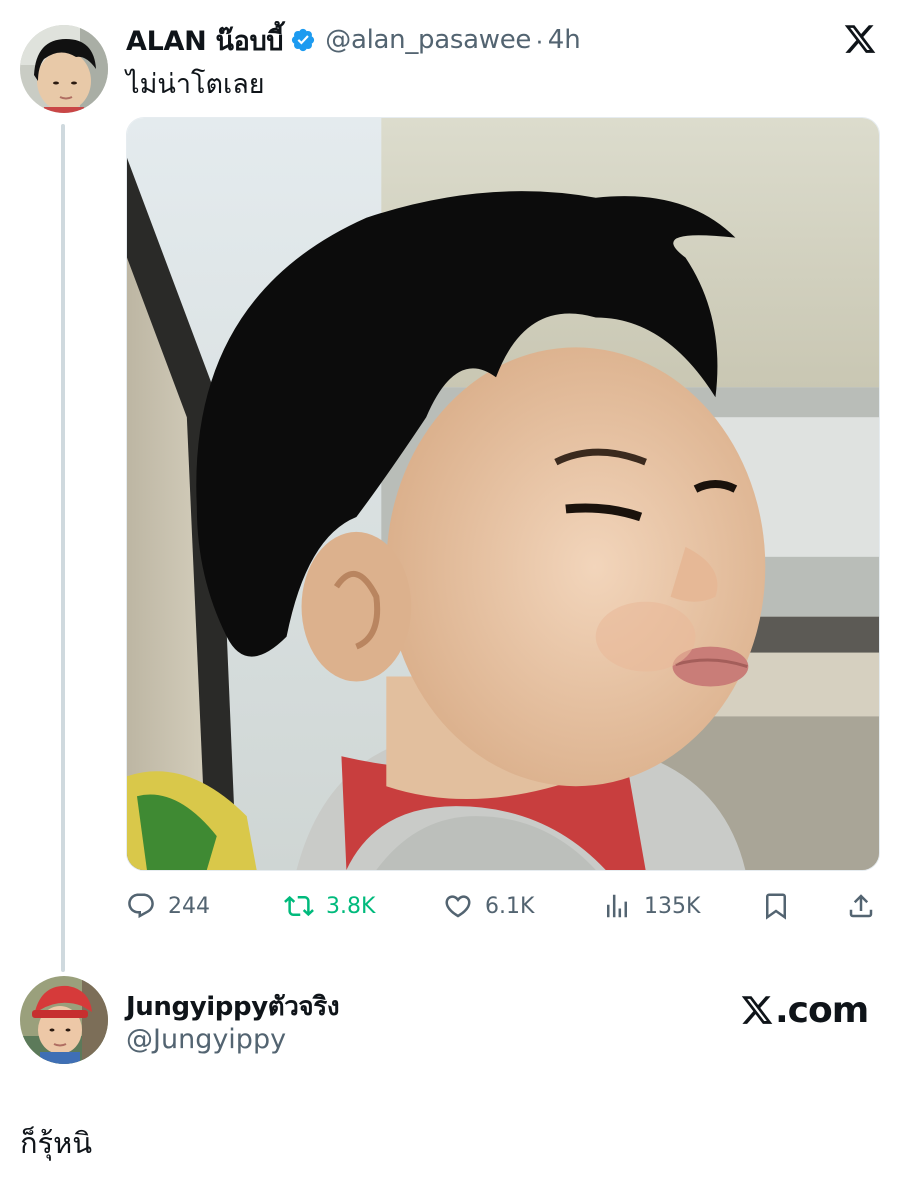  Describe the element at coordinates (63, 548) in the screenshot. I see `thread-line` at that location.